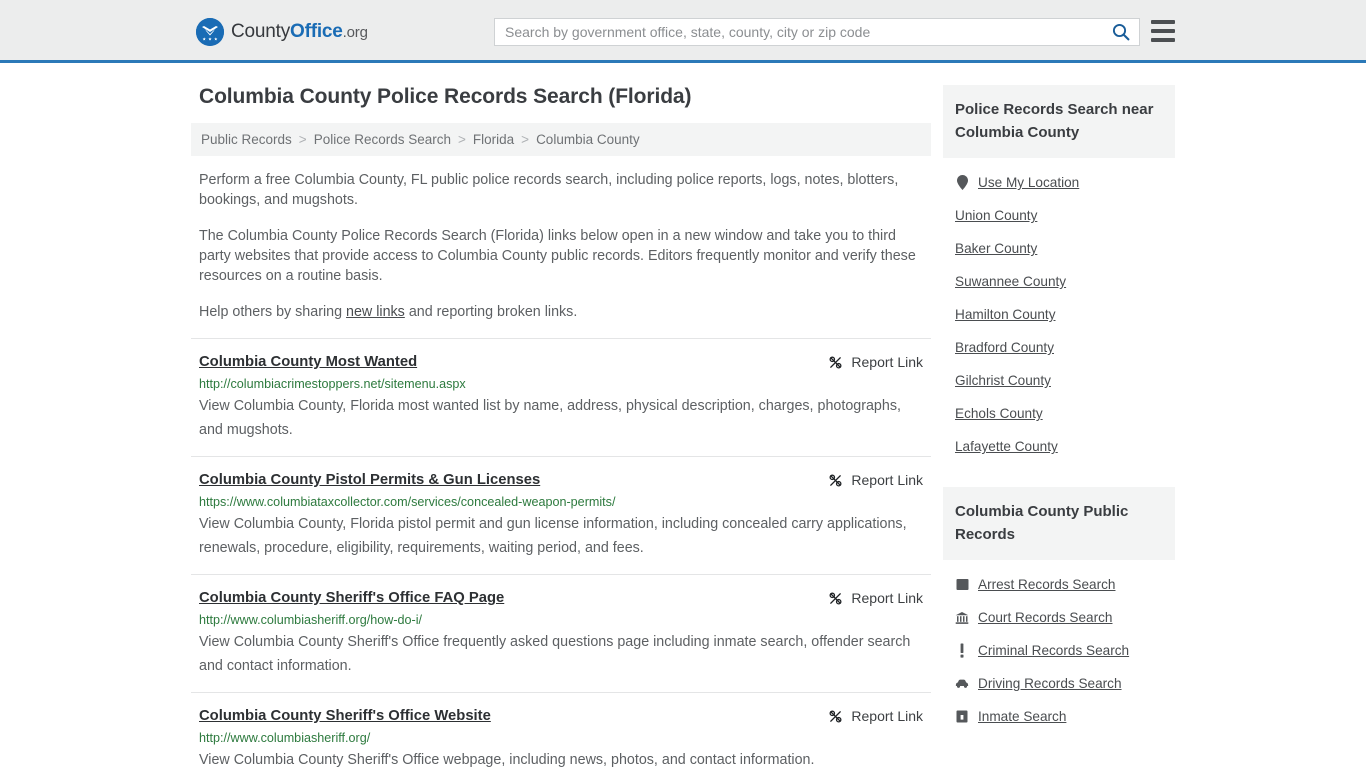 The image size is (1366, 768). I want to click on criminal-records-link: Criminal Records Search, so click(1053, 650).